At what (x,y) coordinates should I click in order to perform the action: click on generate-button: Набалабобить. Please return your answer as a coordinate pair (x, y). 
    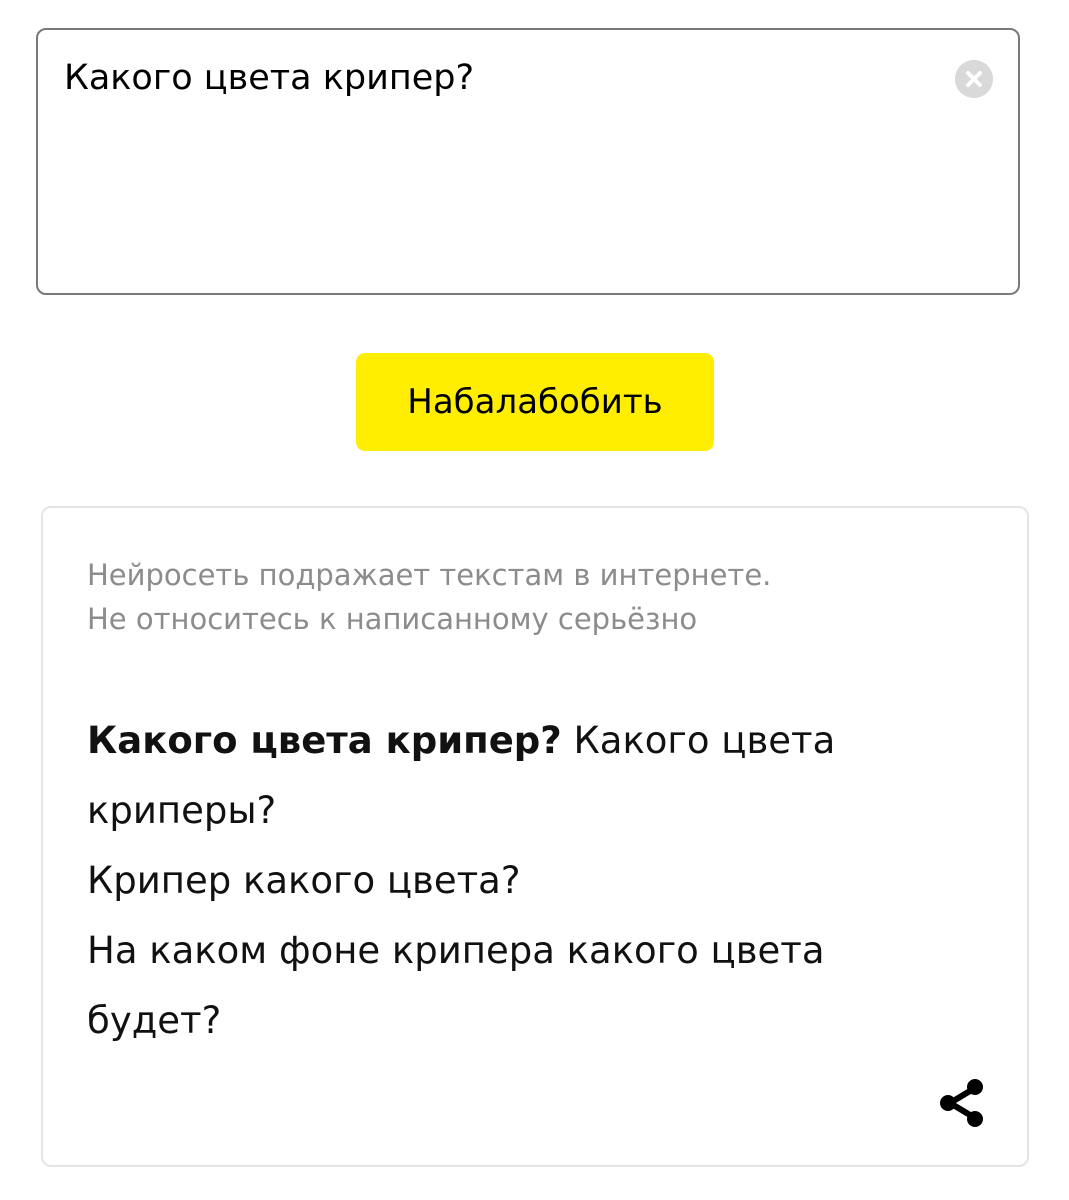
    Looking at the image, I should click on (535, 402).